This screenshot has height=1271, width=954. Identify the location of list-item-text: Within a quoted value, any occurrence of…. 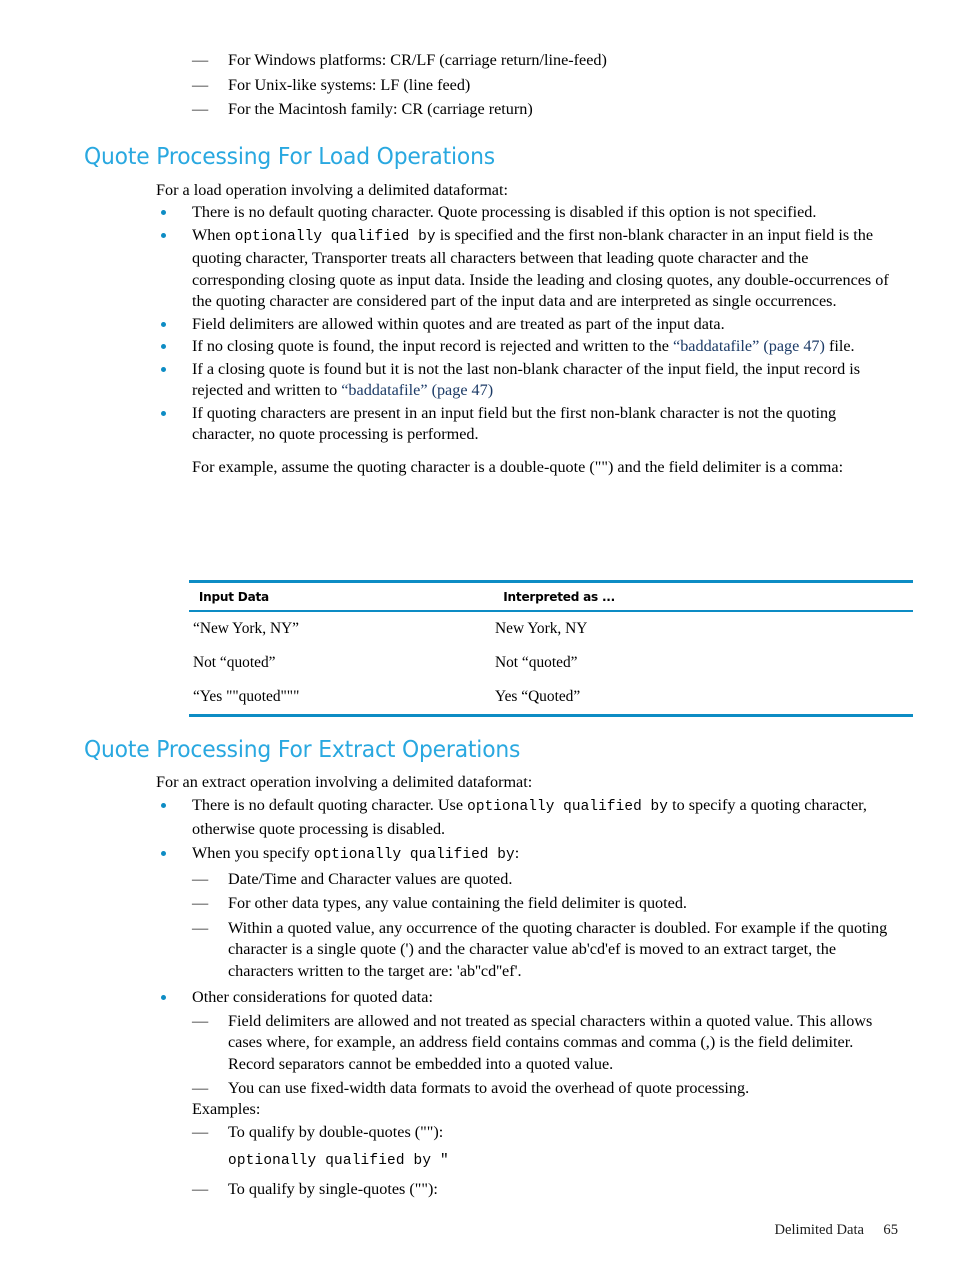
(558, 949).